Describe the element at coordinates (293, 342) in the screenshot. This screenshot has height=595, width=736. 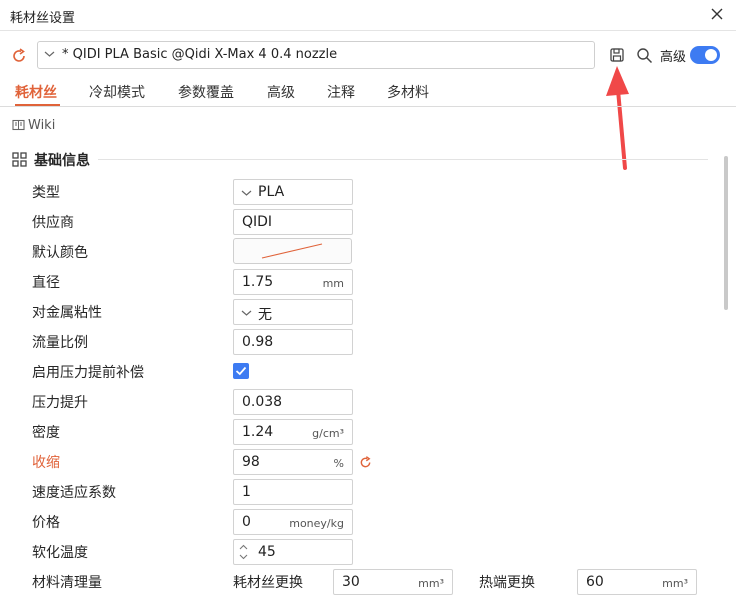
I see `flow-ratio-input: 0.98` at that location.